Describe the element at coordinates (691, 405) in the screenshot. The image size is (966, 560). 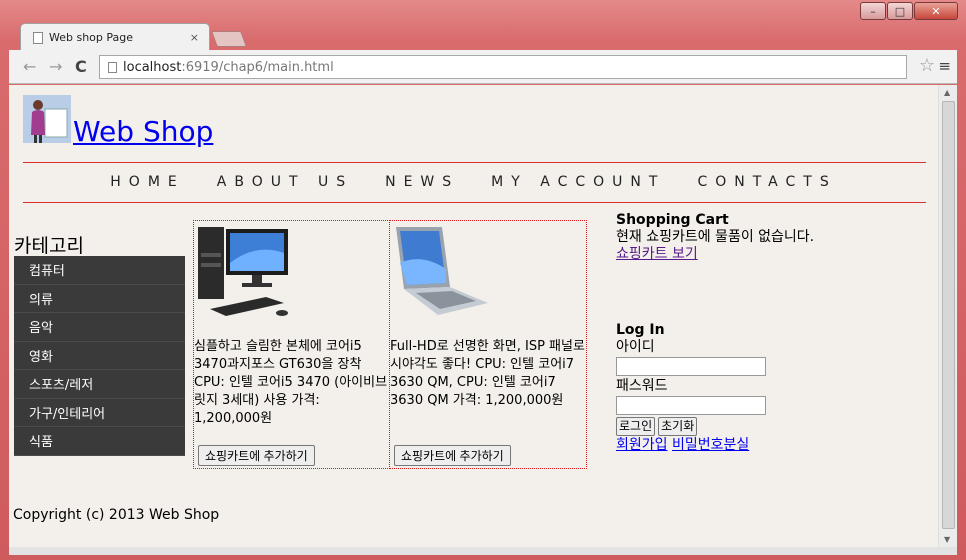
I see `password-input` at that location.